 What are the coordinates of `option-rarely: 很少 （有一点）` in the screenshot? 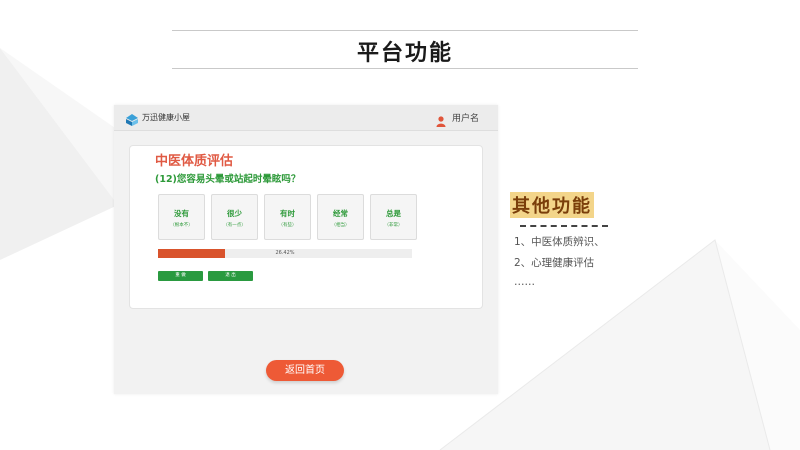 It's located at (234, 217).